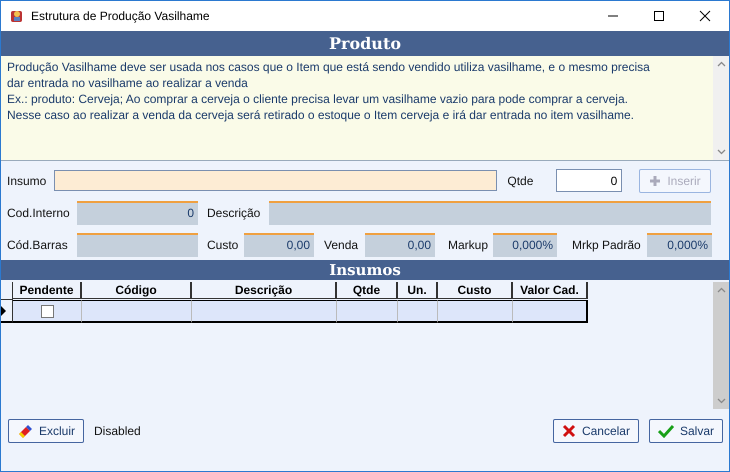 This screenshot has height=472, width=730. Describe the element at coordinates (342, 245) in the screenshot. I see `field-label: Venda` at that location.